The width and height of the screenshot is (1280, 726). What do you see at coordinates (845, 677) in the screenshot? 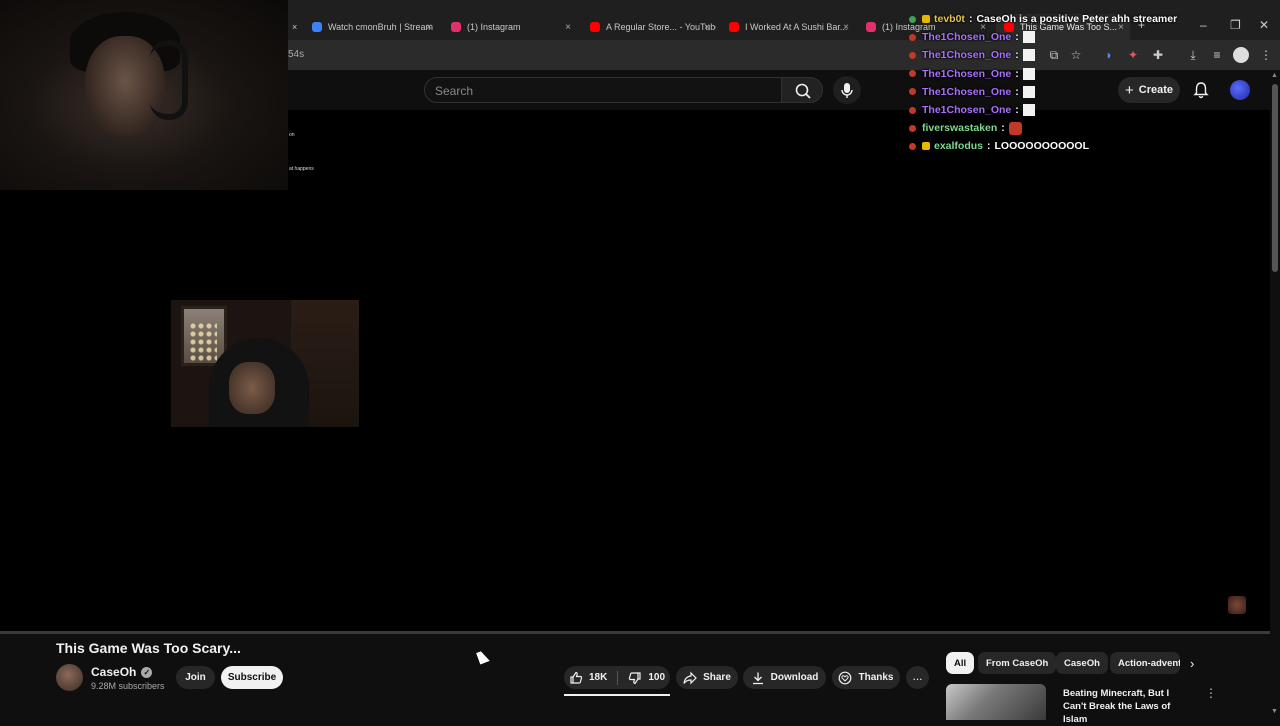
I see `thanks-heart-icon` at bounding box center [845, 677].